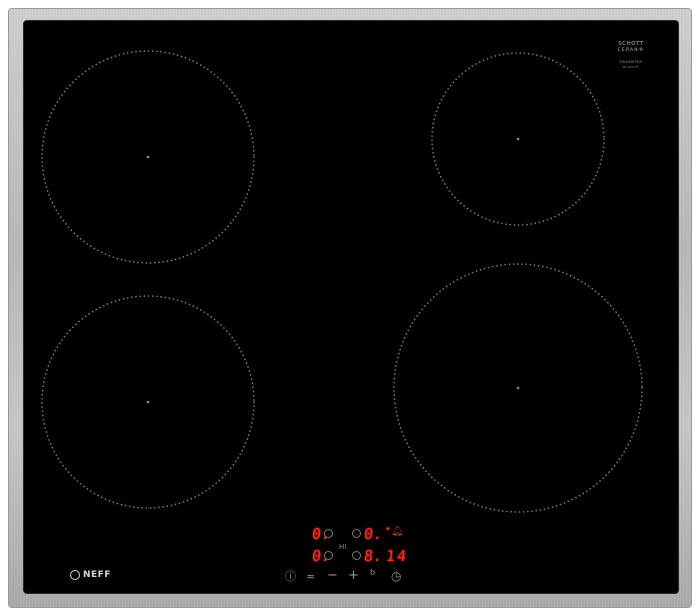  Describe the element at coordinates (353, 575) in the screenshot. I see `plus-button: +` at that location.